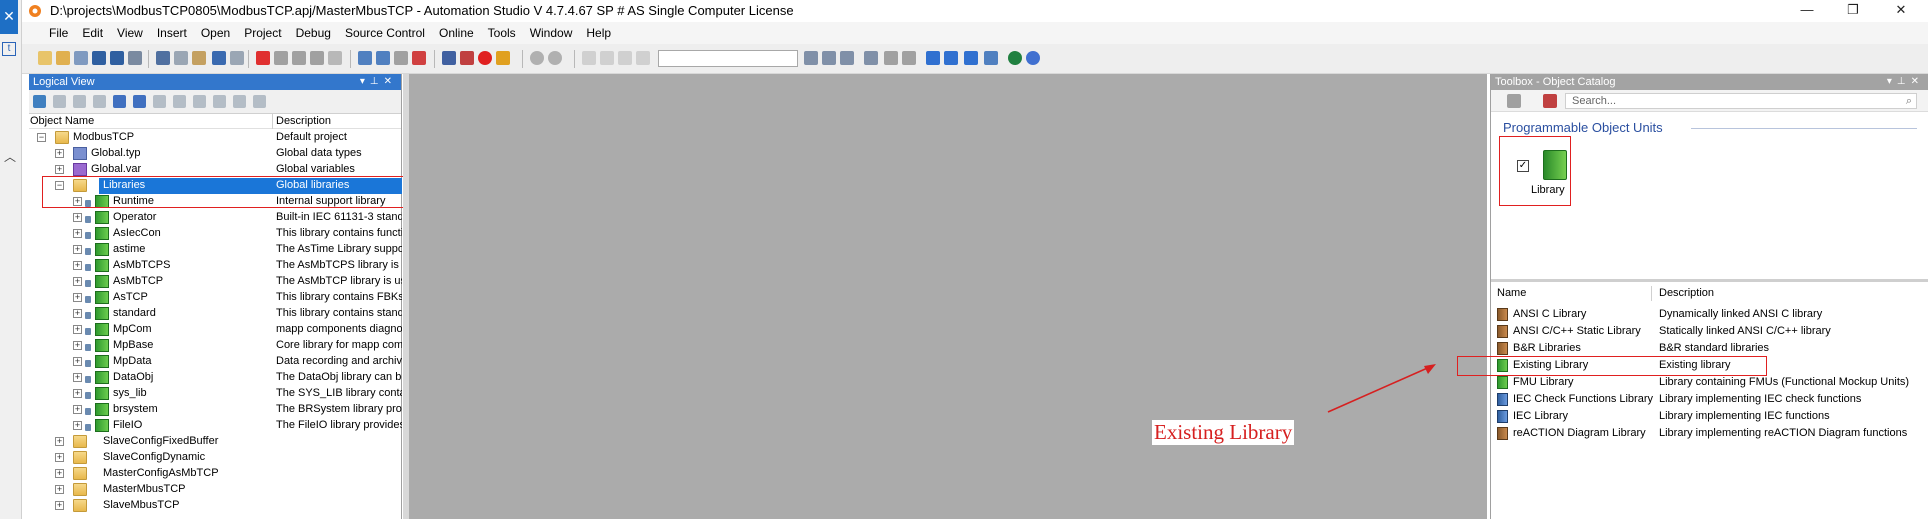  I want to click on move-icon, so click(971, 58).